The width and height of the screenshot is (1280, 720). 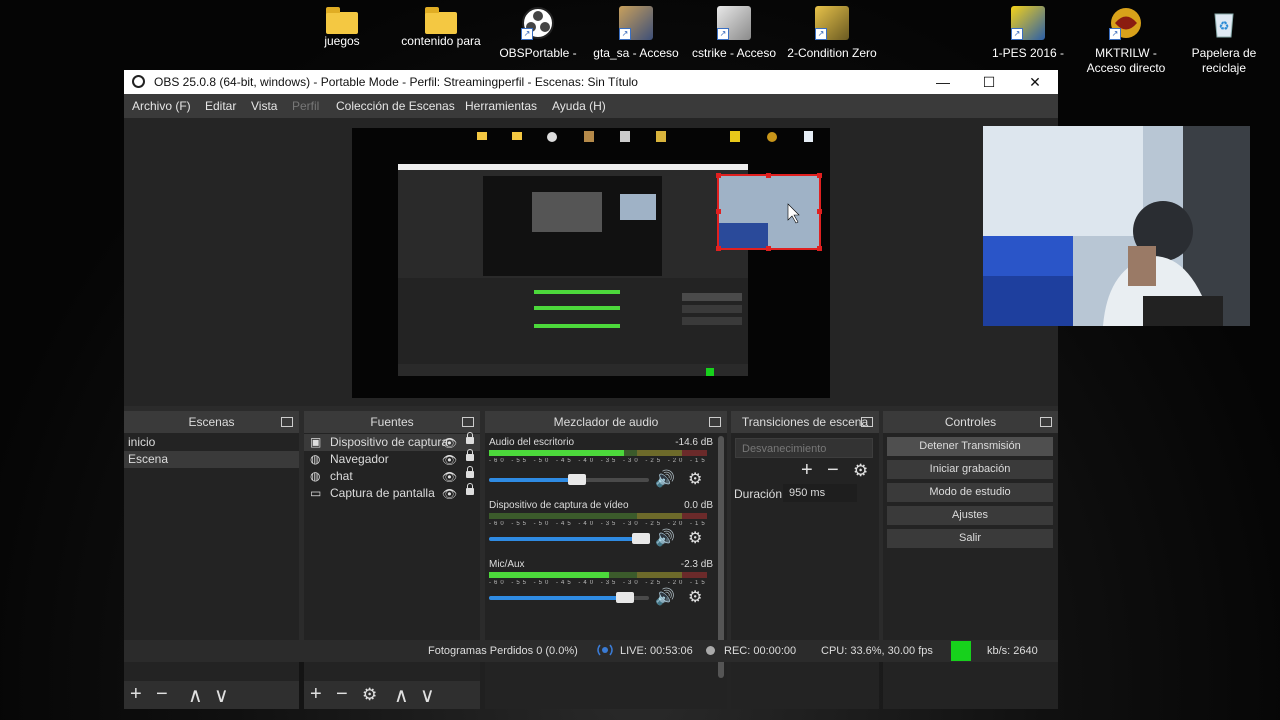 I want to click on desktop-icon-condition-zero: ↗ 2-Condition Zero, so click(x=832, y=33).